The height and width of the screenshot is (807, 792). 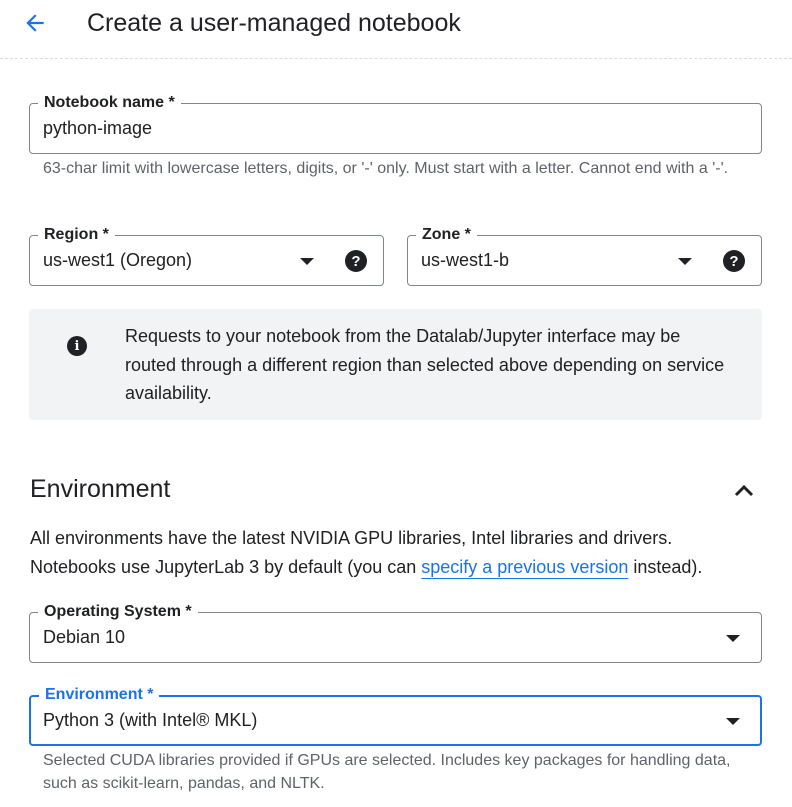 What do you see at coordinates (274, 23) in the screenshot?
I see `page-title: Create a user-managed notebook` at bounding box center [274, 23].